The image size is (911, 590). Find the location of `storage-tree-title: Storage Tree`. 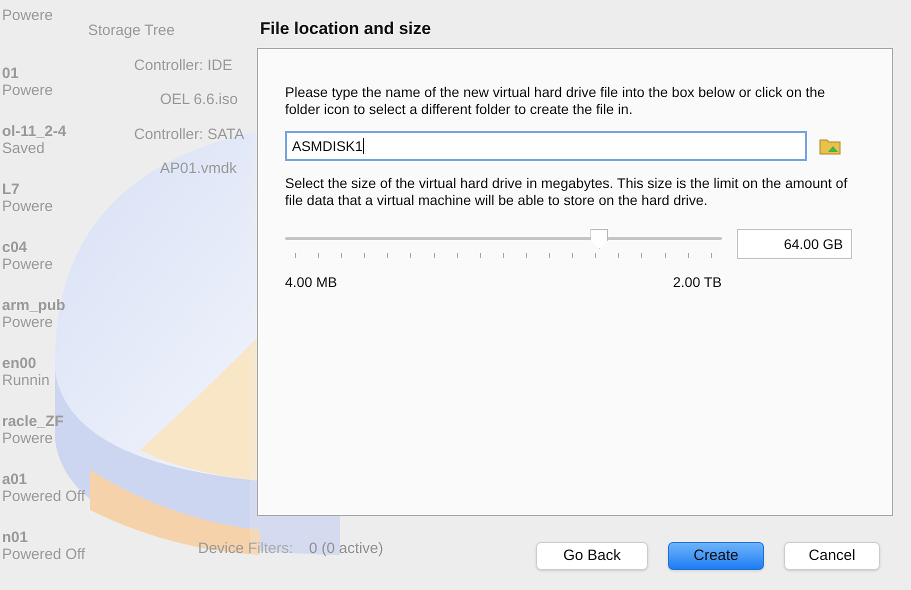

storage-tree-title: Storage Tree is located at coordinates (131, 31).